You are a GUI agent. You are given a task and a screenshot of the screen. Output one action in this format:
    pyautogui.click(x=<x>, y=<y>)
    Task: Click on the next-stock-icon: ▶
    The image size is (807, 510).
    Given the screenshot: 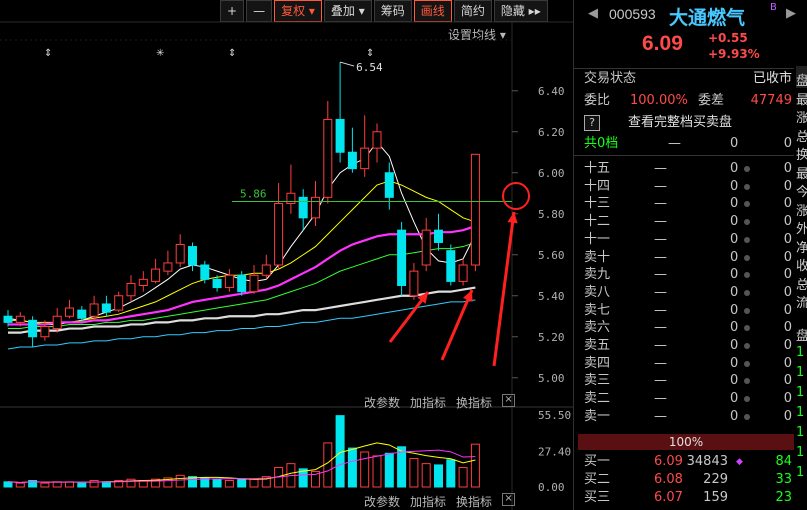 What is the action you would take?
    pyautogui.click(x=791, y=13)
    